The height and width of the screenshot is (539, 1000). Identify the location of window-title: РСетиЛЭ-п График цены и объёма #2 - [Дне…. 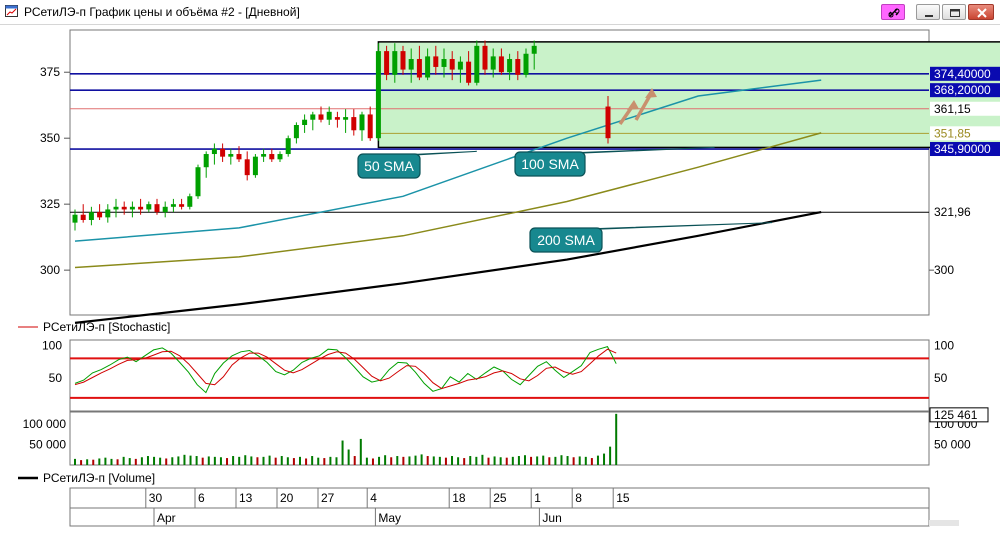
(162, 12).